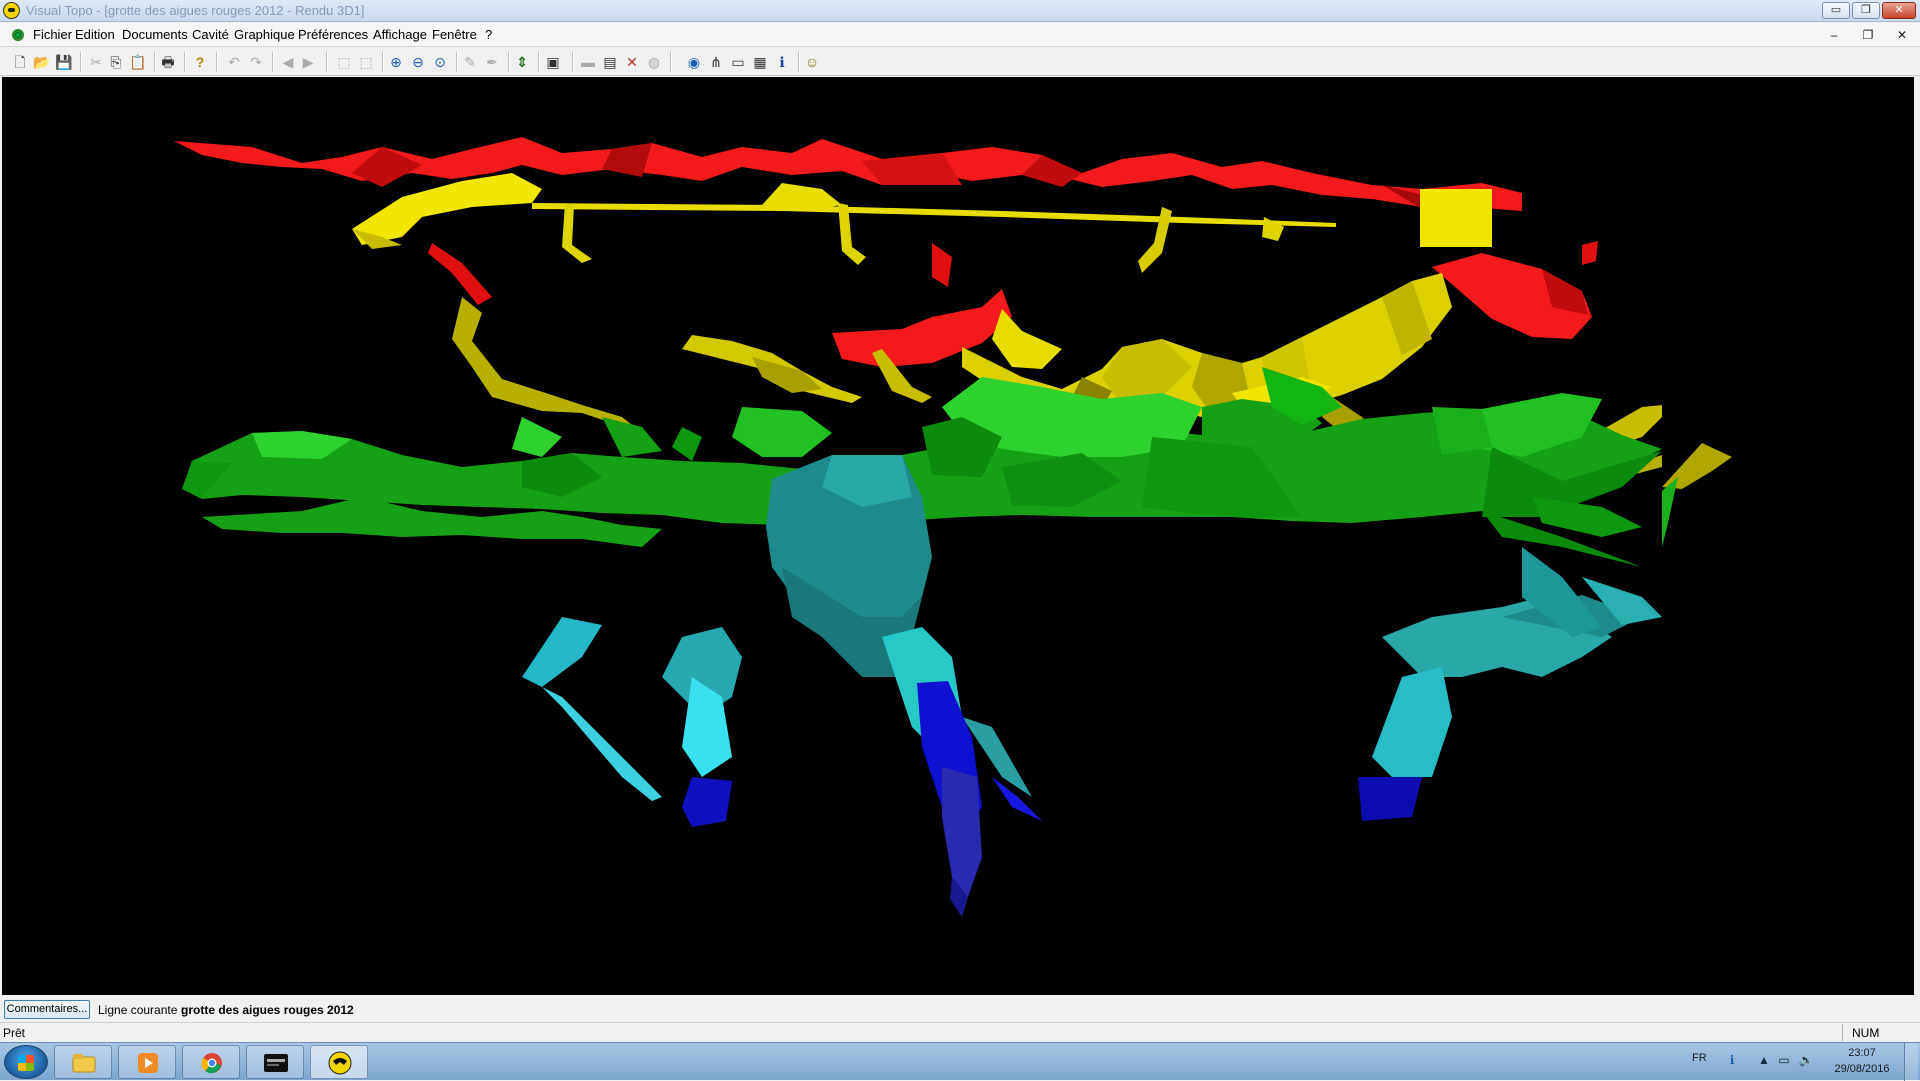 The height and width of the screenshot is (1081, 1920). What do you see at coordinates (52, 34) in the screenshot?
I see `menu-fichier: Fichier` at bounding box center [52, 34].